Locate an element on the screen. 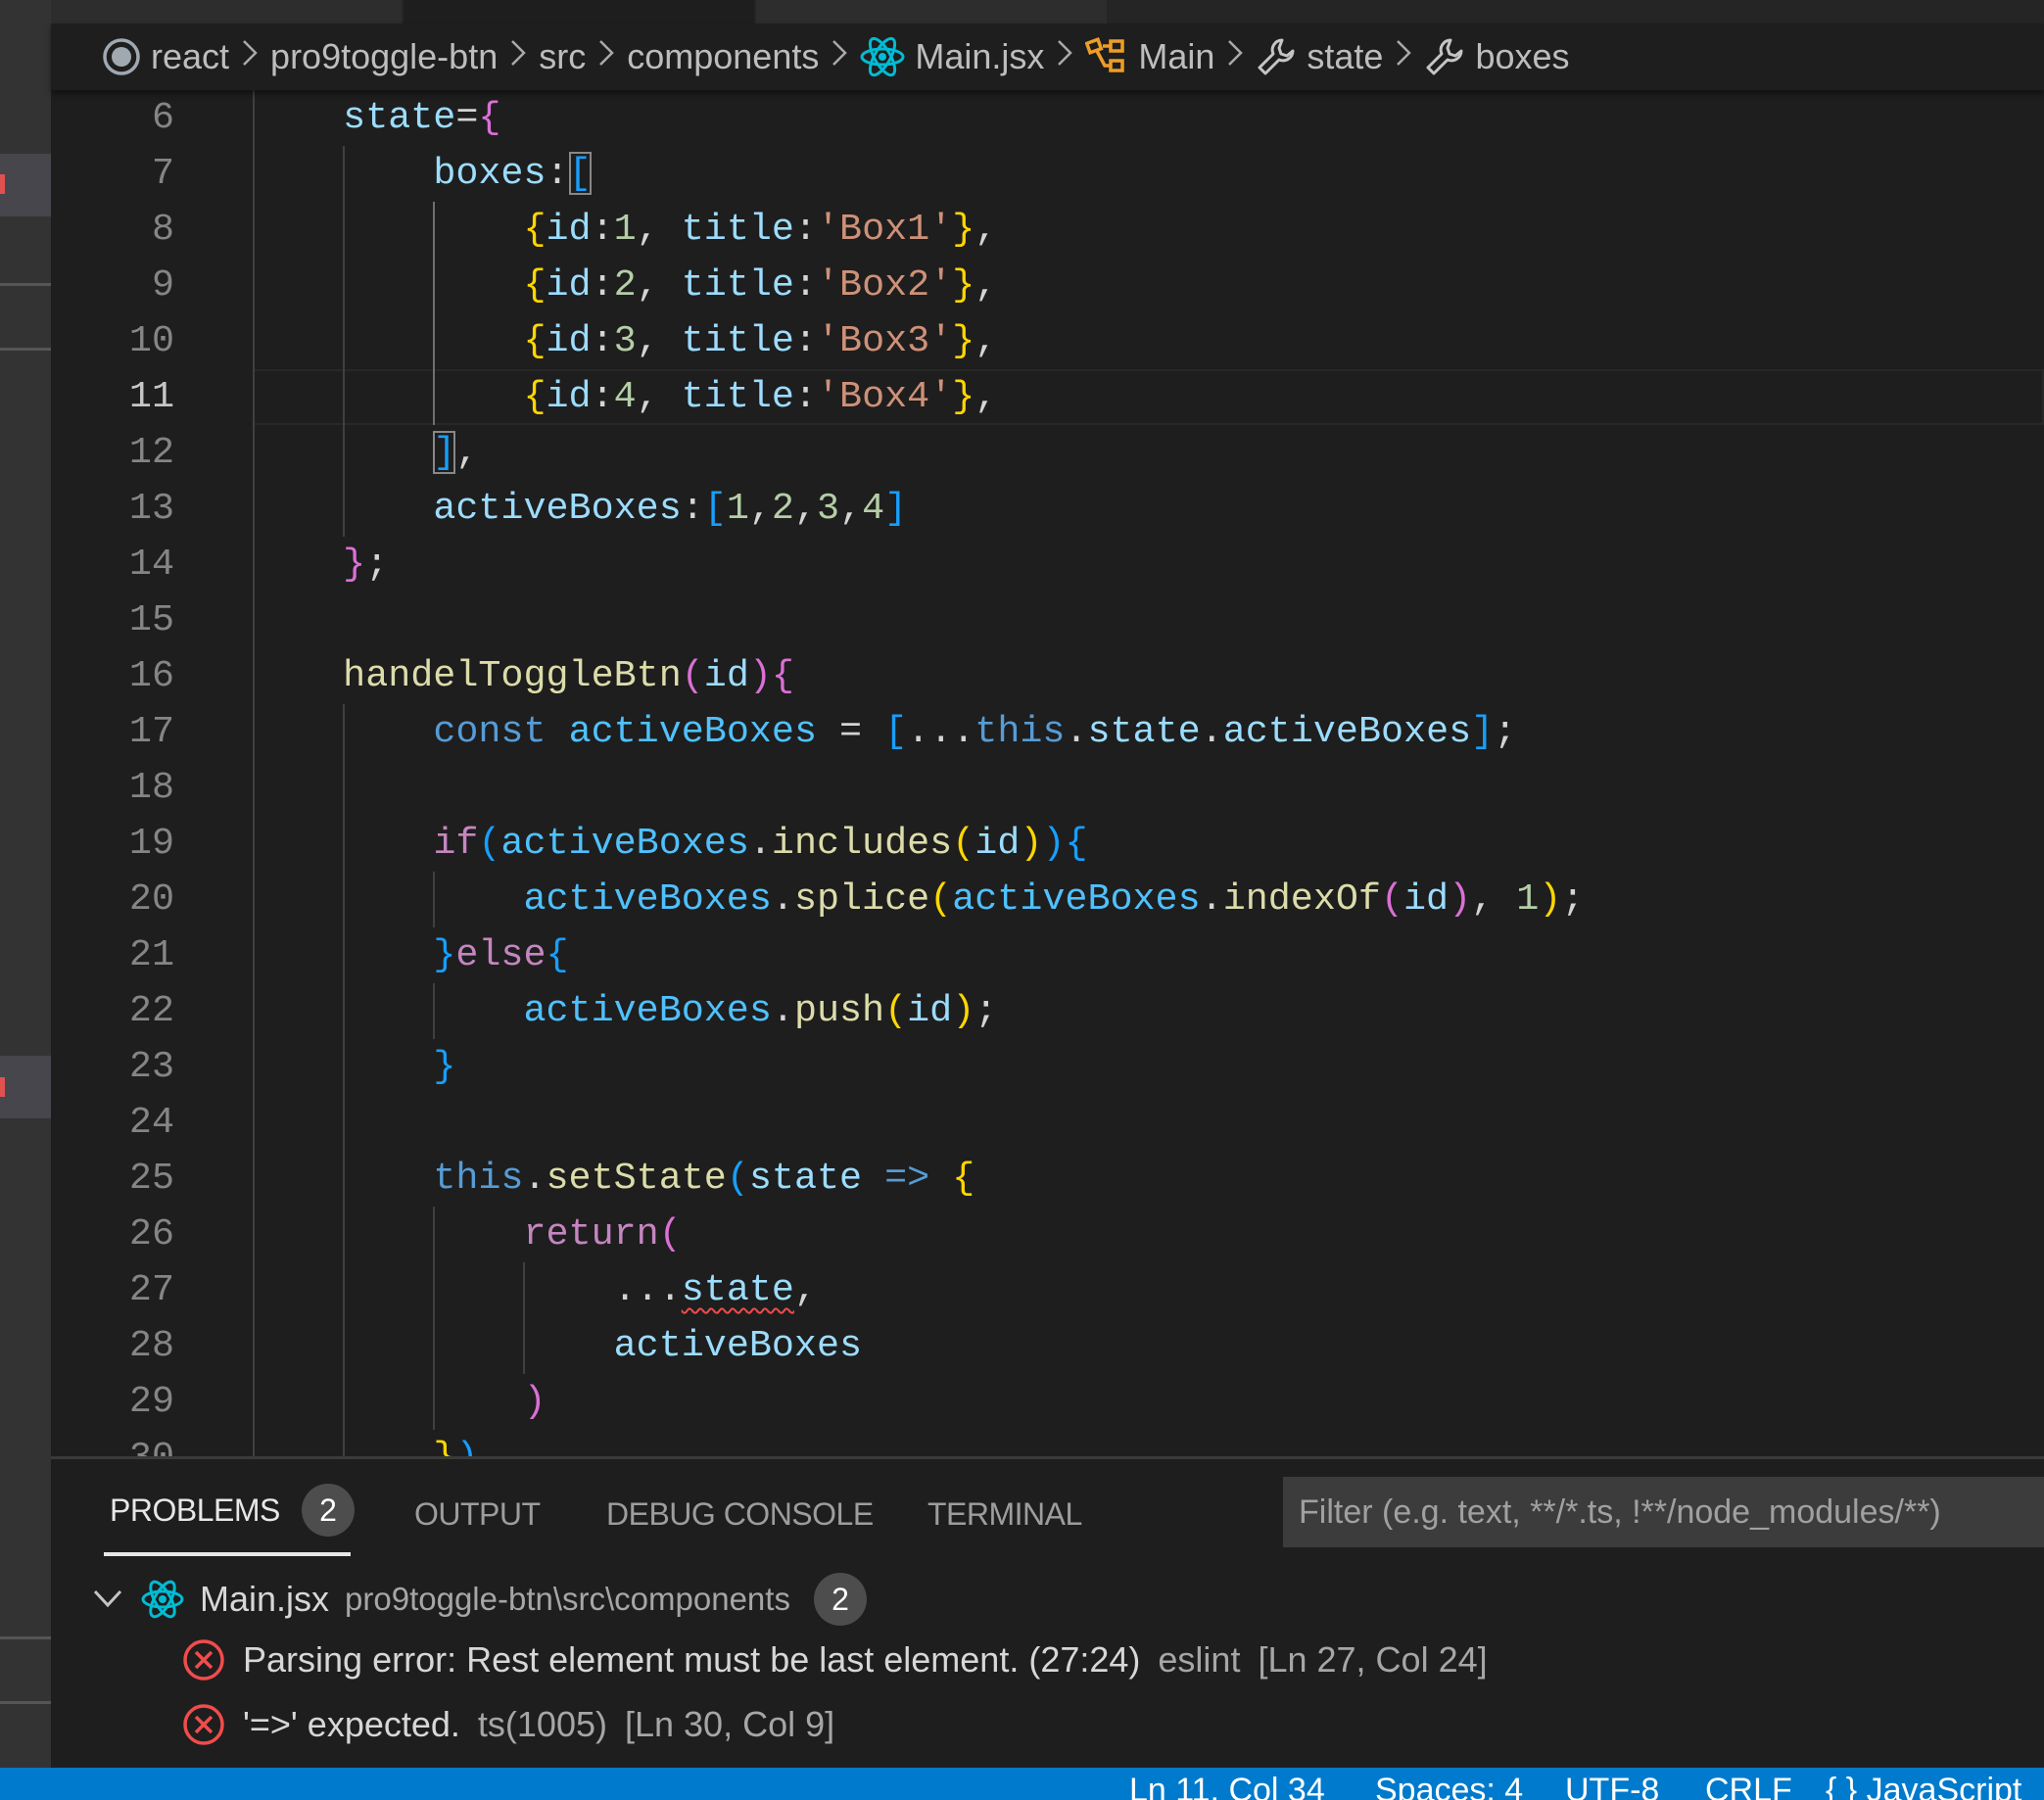 Image resolution: width=2044 pixels, height=1800 pixels. code-text: handelToggleBtn(id){ is located at coordinates (523, 676).